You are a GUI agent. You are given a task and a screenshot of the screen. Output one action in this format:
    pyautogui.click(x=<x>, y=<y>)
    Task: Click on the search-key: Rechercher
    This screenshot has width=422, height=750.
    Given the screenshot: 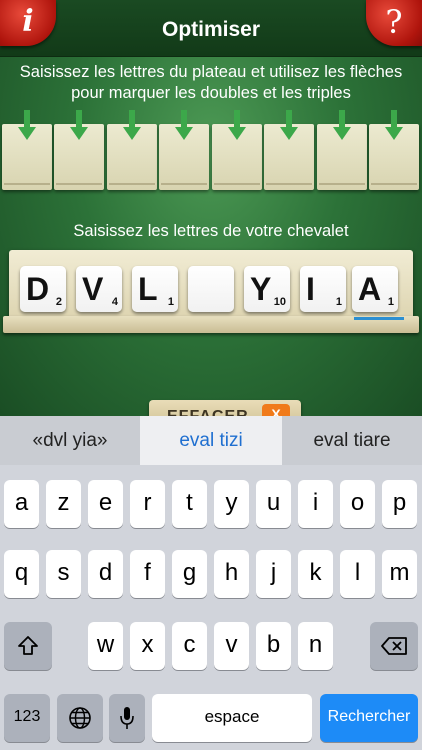 What is the action you would take?
    pyautogui.click(x=369, y=718)
    